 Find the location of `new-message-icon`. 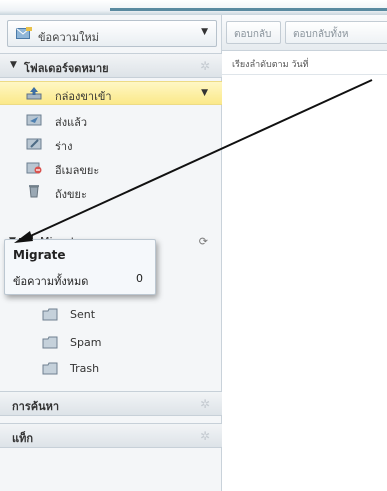

new-message-icon is located at coordinates (24, 33).